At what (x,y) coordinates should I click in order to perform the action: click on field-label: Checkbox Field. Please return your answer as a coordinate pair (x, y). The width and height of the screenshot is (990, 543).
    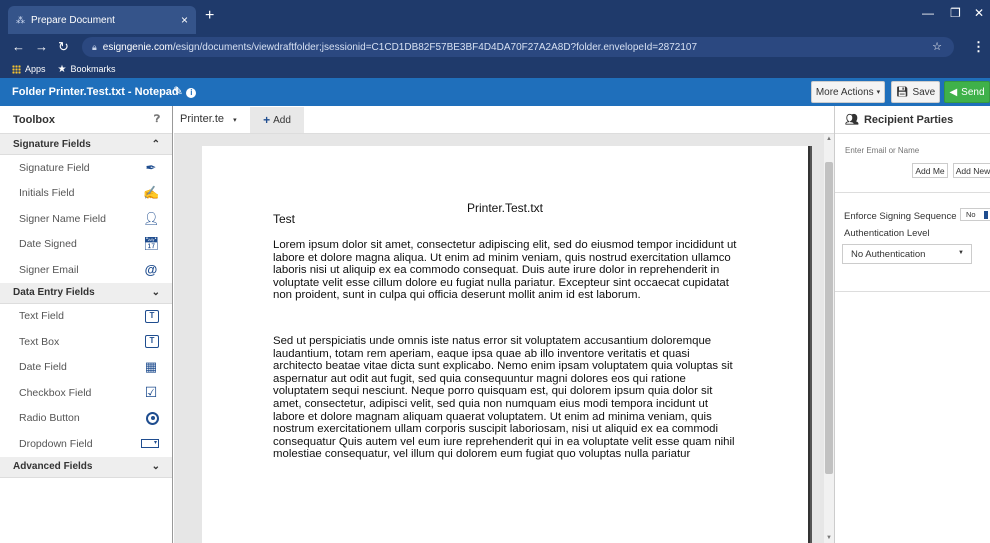
    Looking at the image, I should click on (55, 392).